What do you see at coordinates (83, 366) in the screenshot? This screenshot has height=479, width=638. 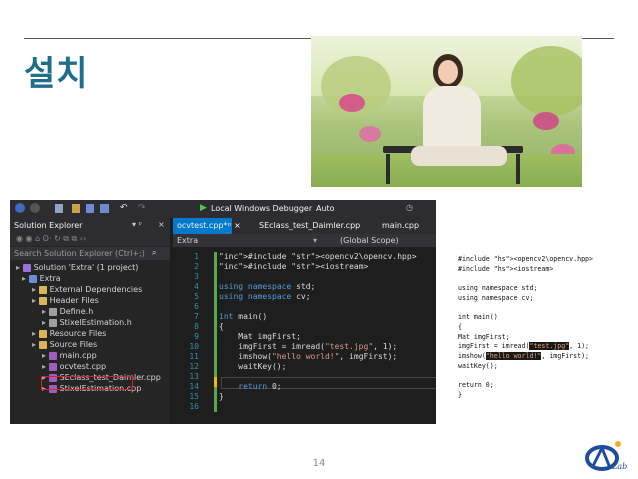 I see `solution-item-label: ocvtest.cpp` at bounding box center [83, 366].